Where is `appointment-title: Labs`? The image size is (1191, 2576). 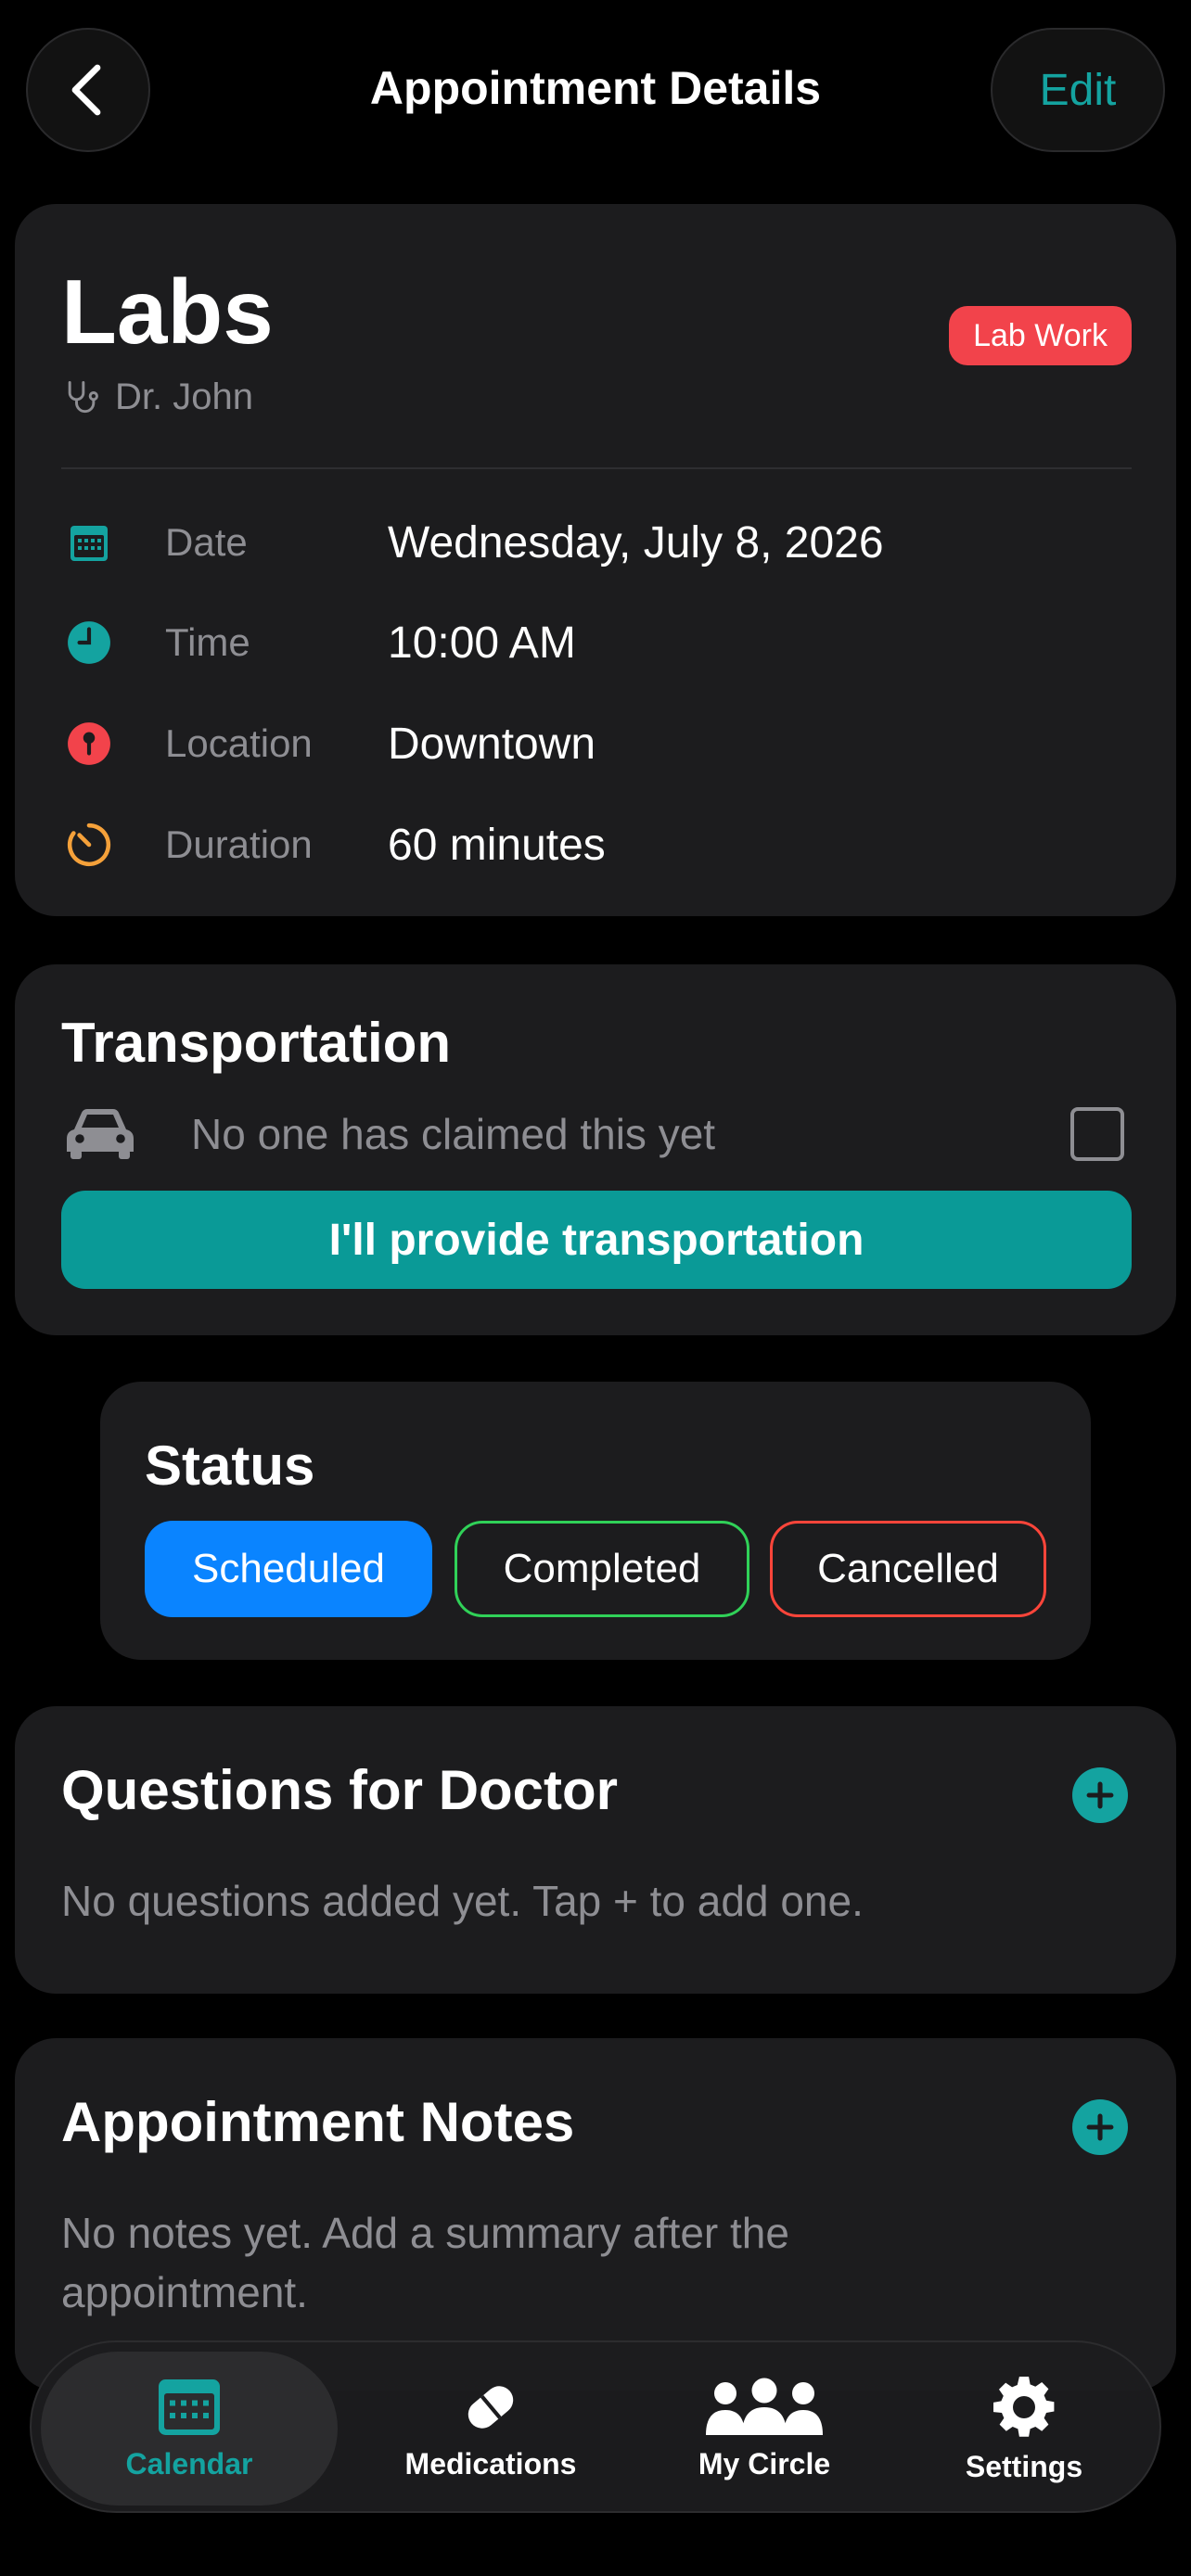 appointment-title: Labs is located at coordinates (167, 312).